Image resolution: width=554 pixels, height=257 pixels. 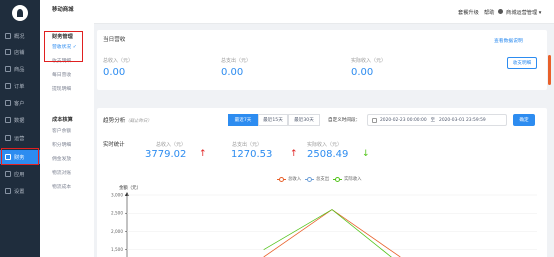 What do you see at coordinates (362, 72) in the screenshot?
I see `today-actual-value: 0.00` at bounding box center [362, 72].